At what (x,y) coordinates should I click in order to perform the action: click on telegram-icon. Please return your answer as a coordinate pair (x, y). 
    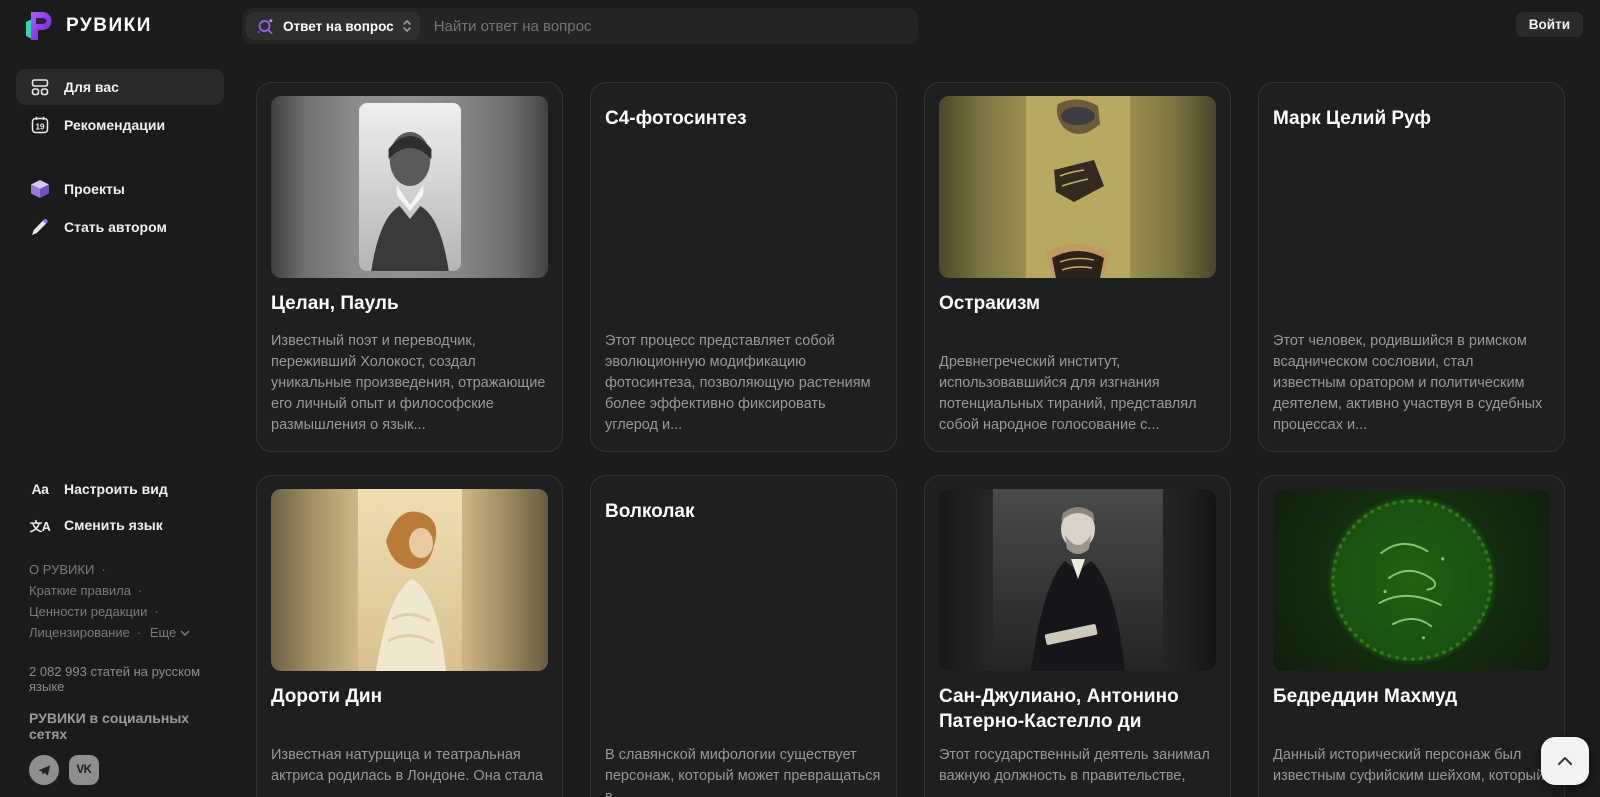
    Looking at the image, I should click on (44, 770).